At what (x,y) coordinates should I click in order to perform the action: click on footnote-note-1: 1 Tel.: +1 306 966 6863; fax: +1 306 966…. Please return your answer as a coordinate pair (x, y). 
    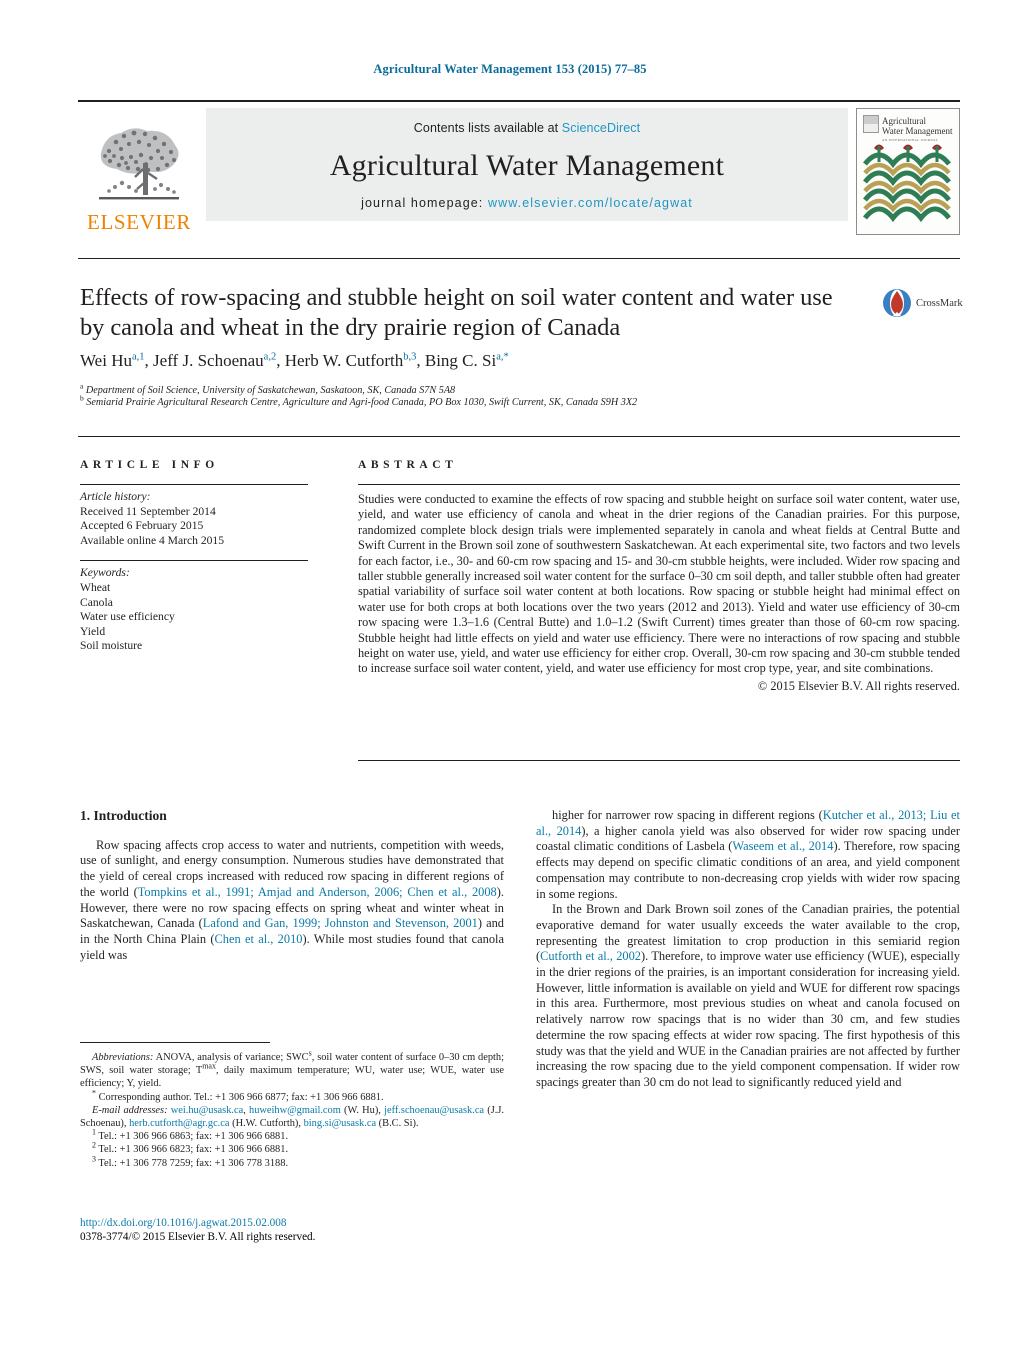
    Looking at the image, I should click on (190, 1135).